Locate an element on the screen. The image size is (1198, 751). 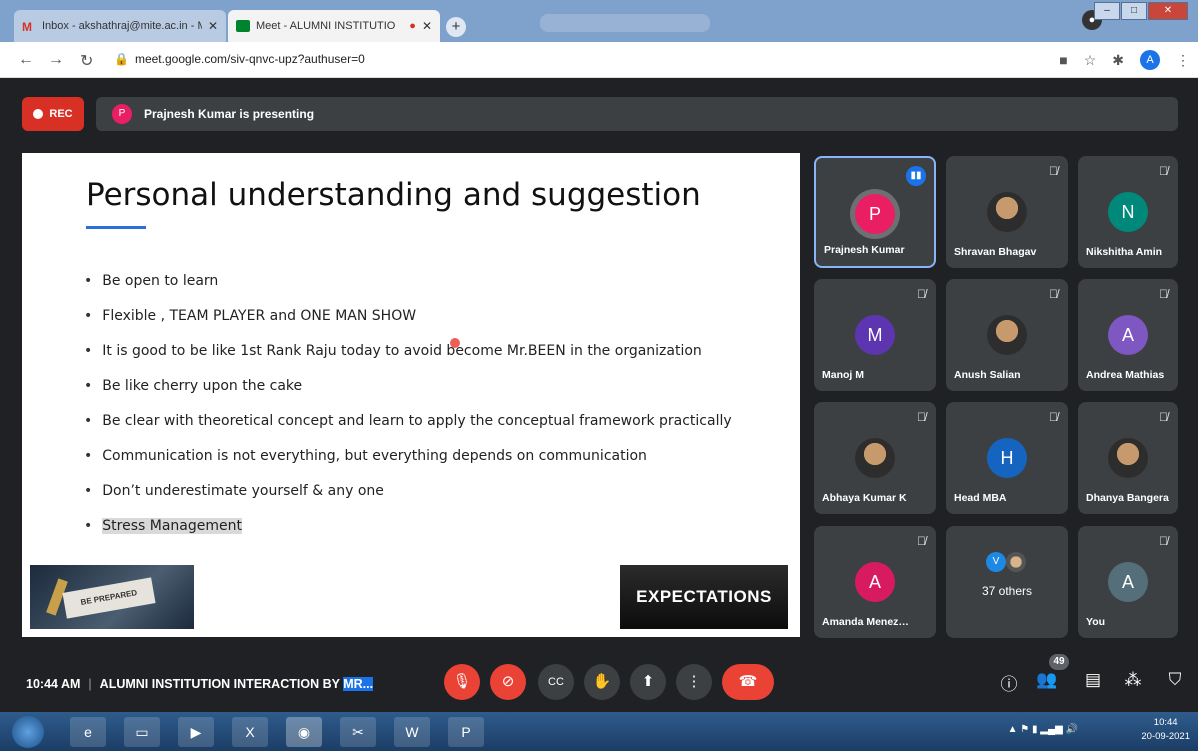
more-options-button: ⋮ is located at coordinates (694, 682).